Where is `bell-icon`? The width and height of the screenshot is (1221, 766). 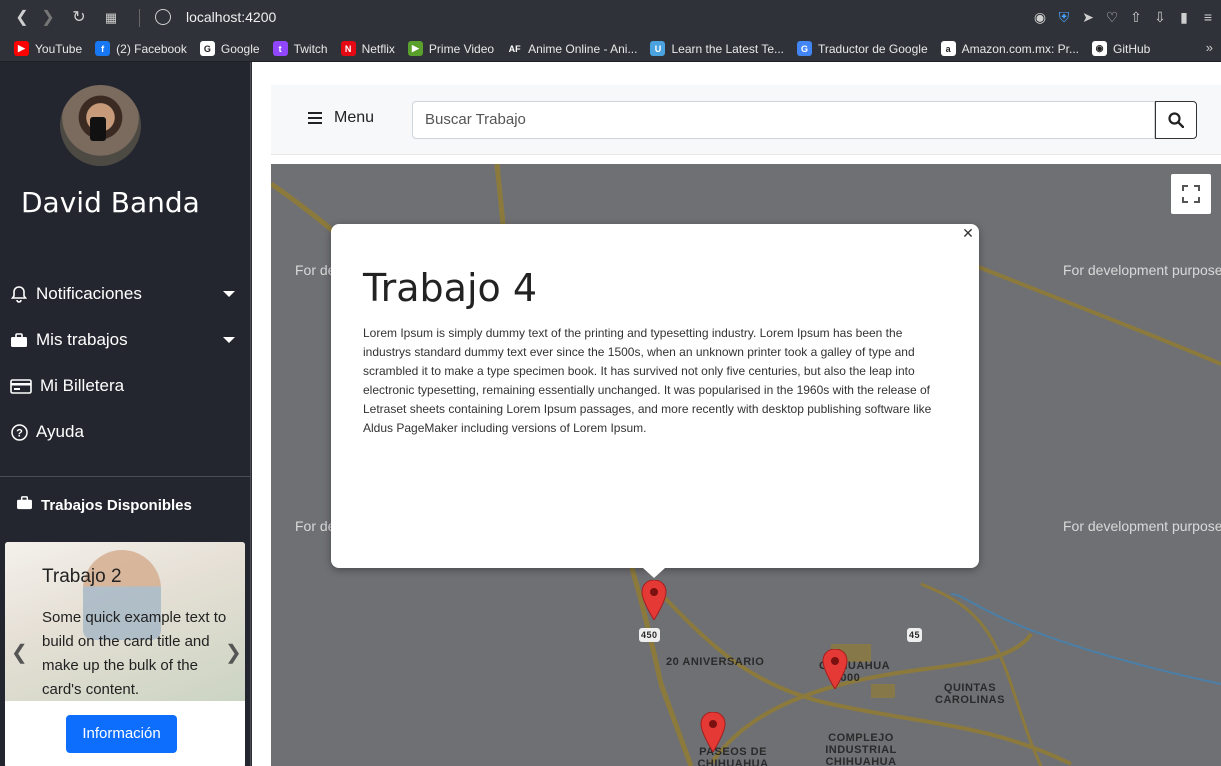
bell-icon is located at coordinates (19, 294).